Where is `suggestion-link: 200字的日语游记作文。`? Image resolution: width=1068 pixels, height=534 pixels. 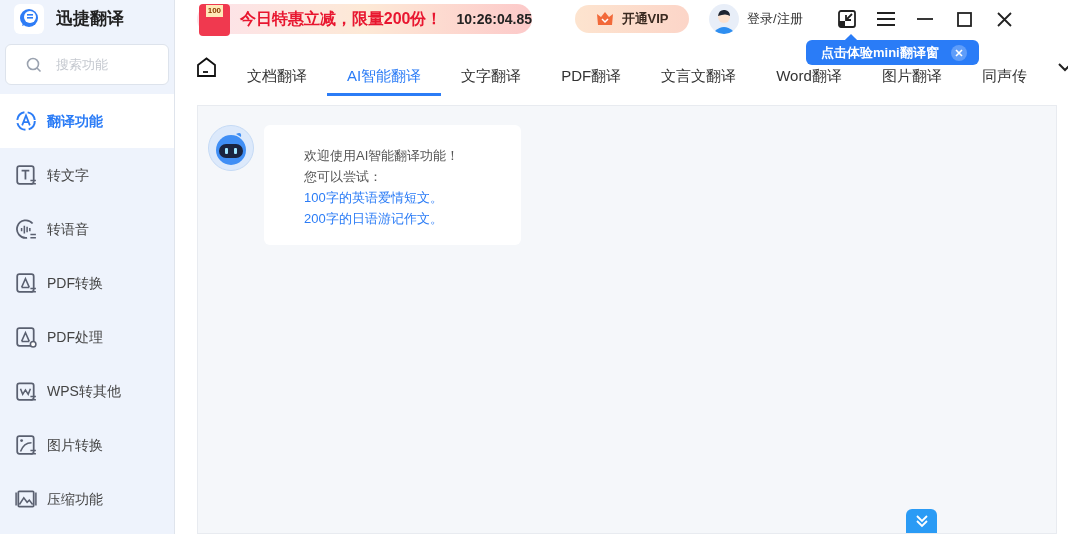
suggestion-link: 200字的日语游记作文。 is located at coordinates (373, 218).